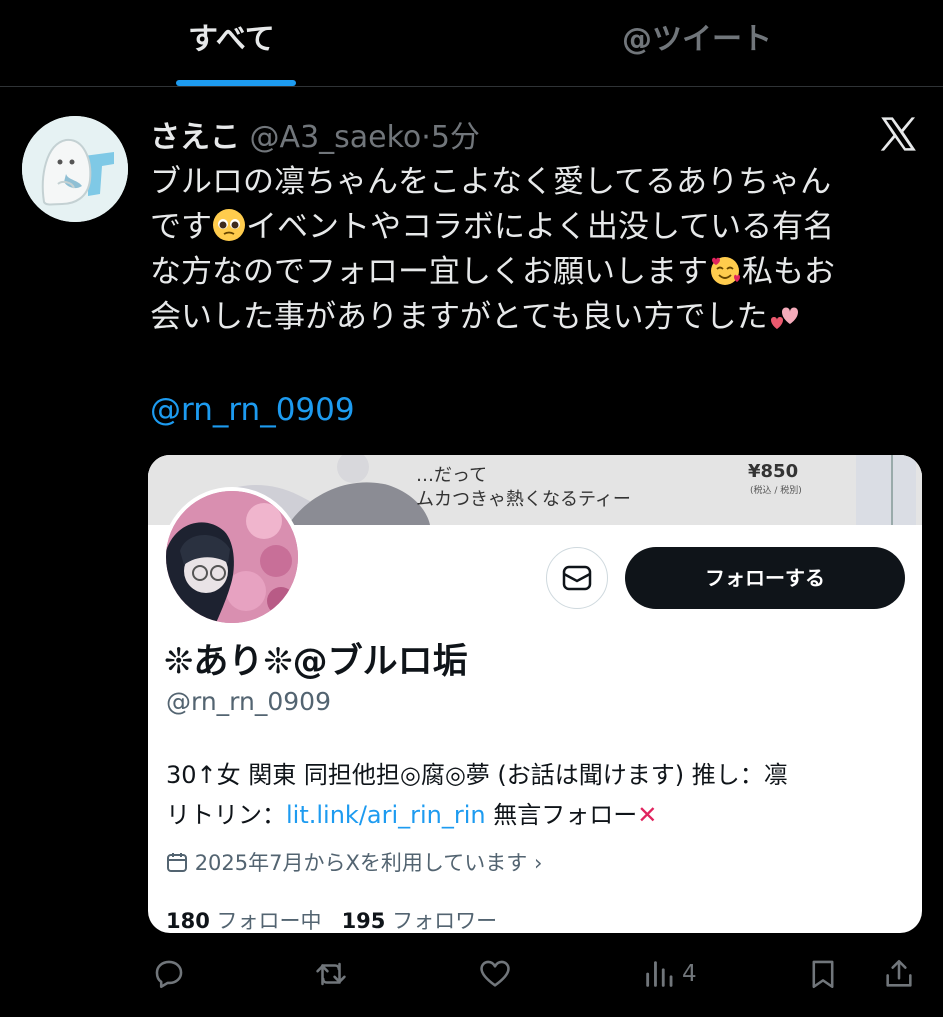  I want to click on tweet-line-segment: イベントやコラボによく出没している有名, so click(540, 227).